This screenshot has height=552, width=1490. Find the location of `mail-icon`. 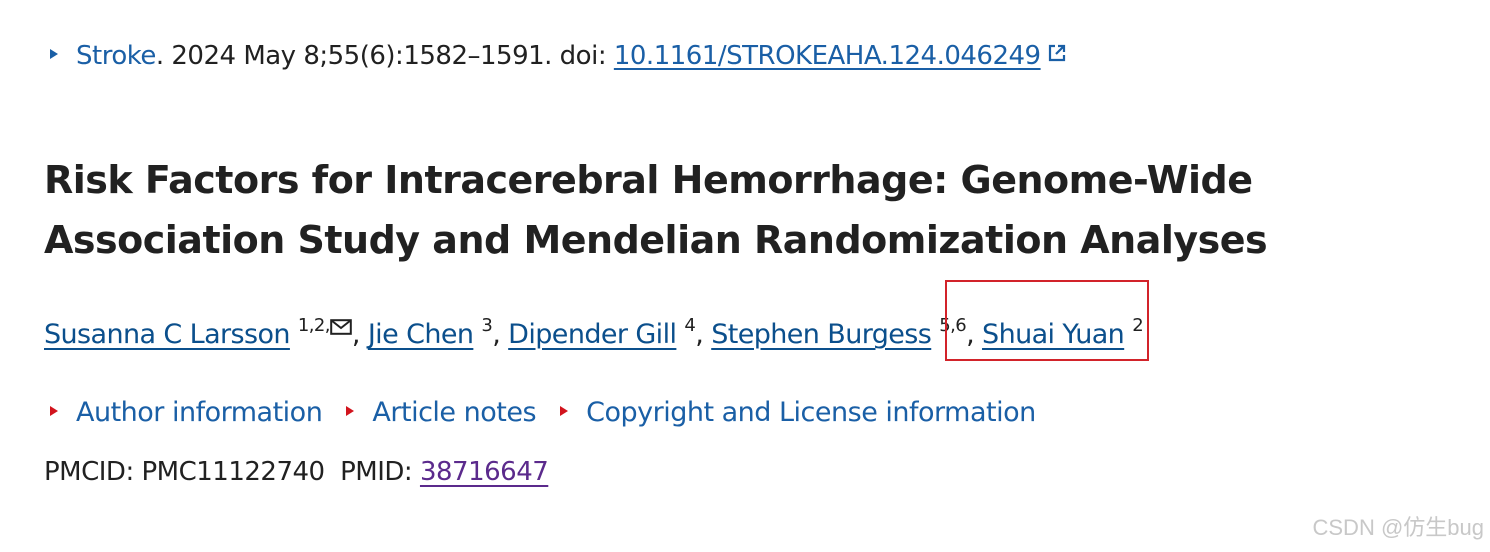

mail-icon is located at coordinates (341, 327).